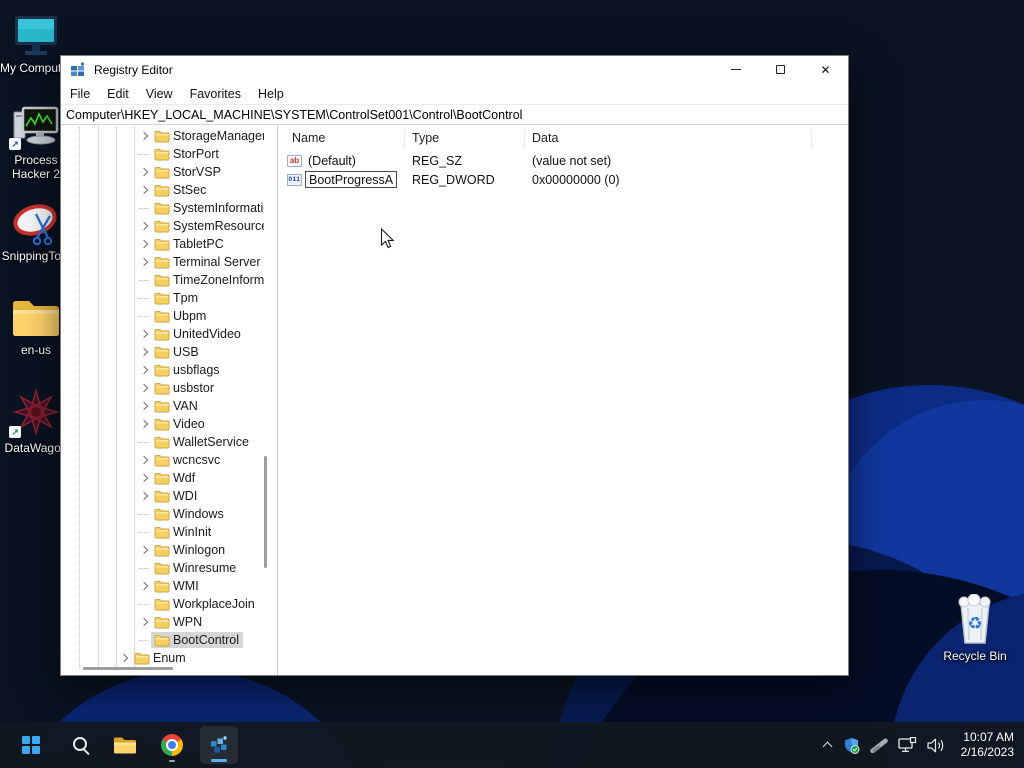 This screenshot has height=768, width=1024. I want to click on tree-horizontal-scrollbar, so click(128, 668).